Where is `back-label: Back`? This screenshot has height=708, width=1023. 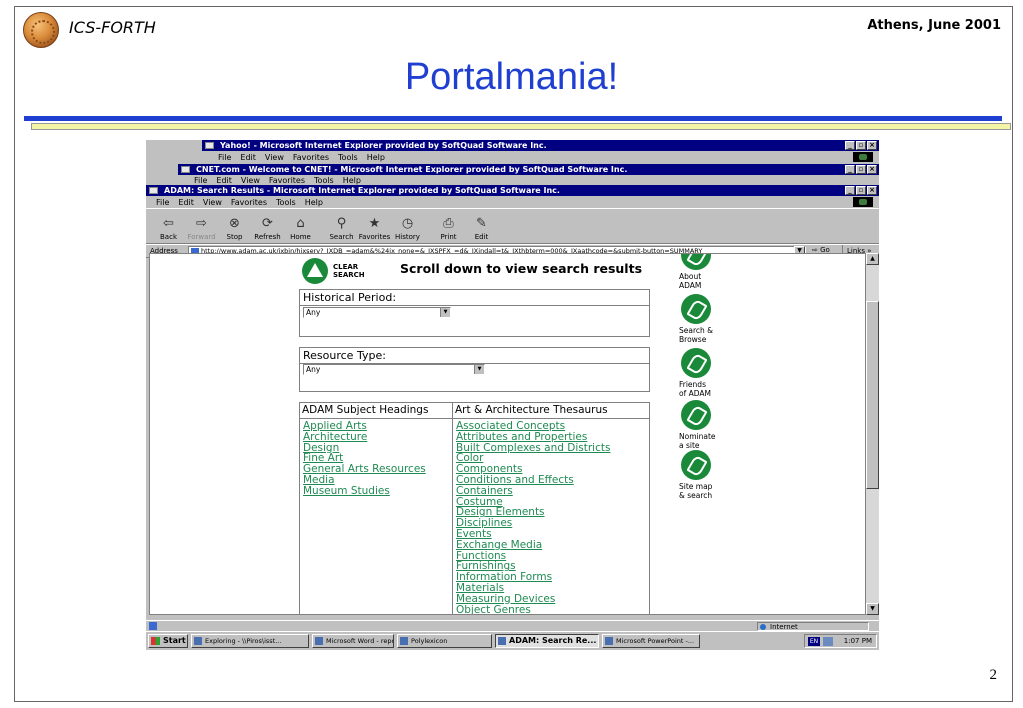
back-label: Back is located at coordinates (168, 237).